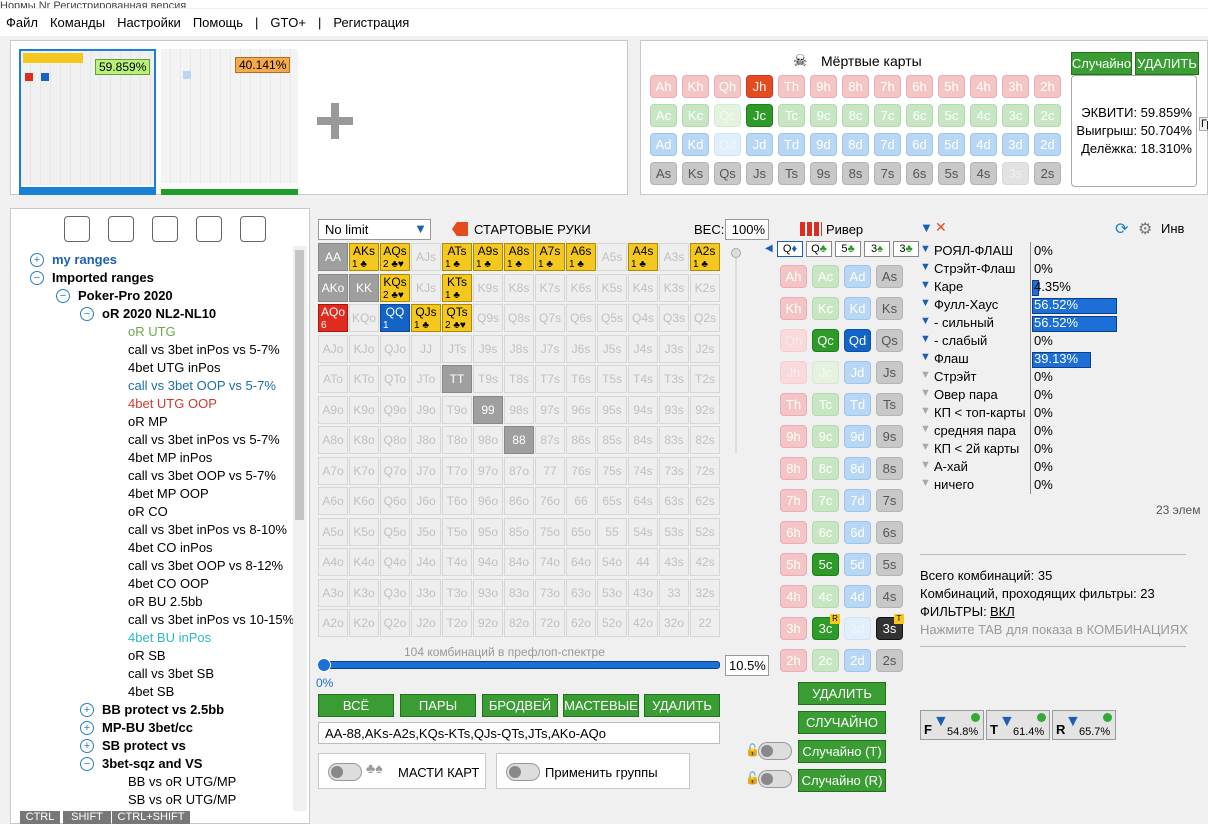  Describe the element at coordinates (581, 623) in the screenshot. I see `hand-cell: 62o` at that location.